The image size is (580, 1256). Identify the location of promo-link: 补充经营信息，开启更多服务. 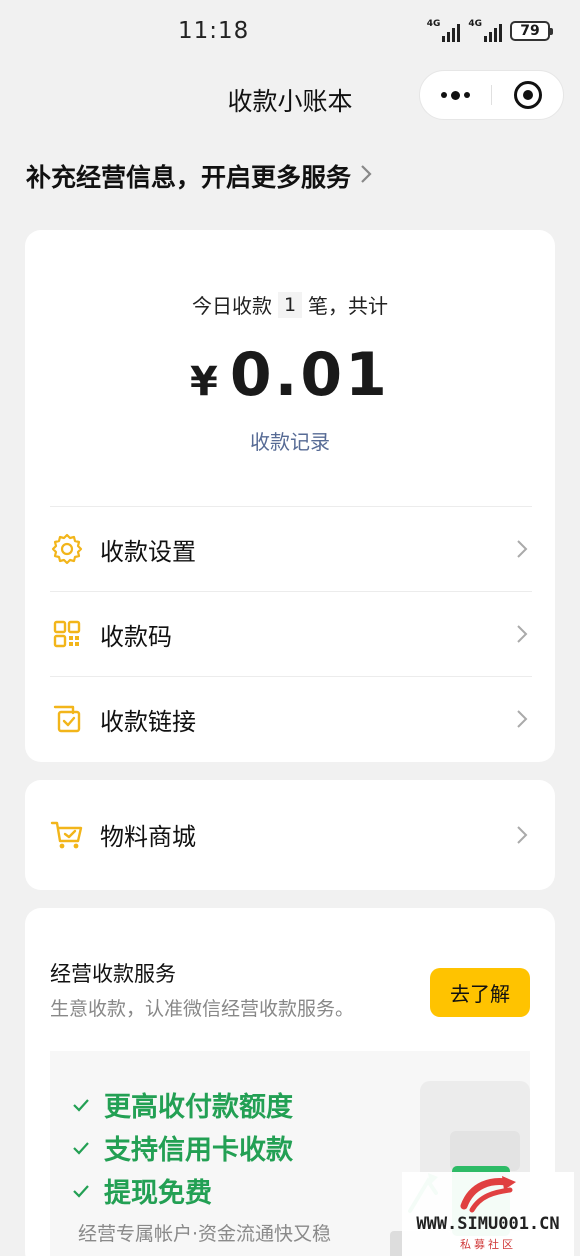
(199, 176).